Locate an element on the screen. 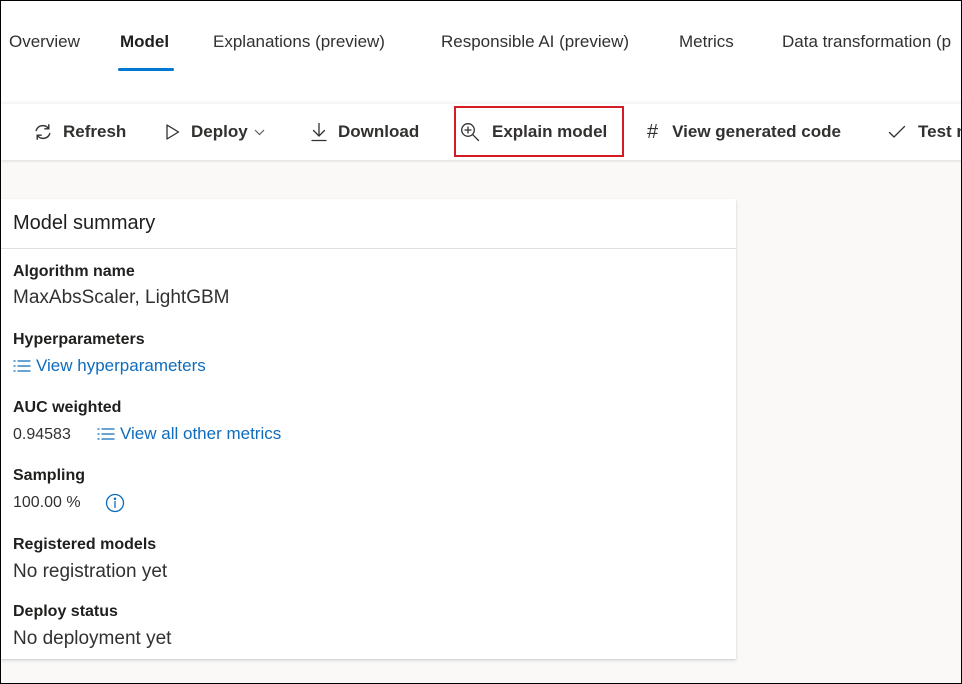 The image size is (962, 684). card-title: Model summary is located at coordinates (84, 223).